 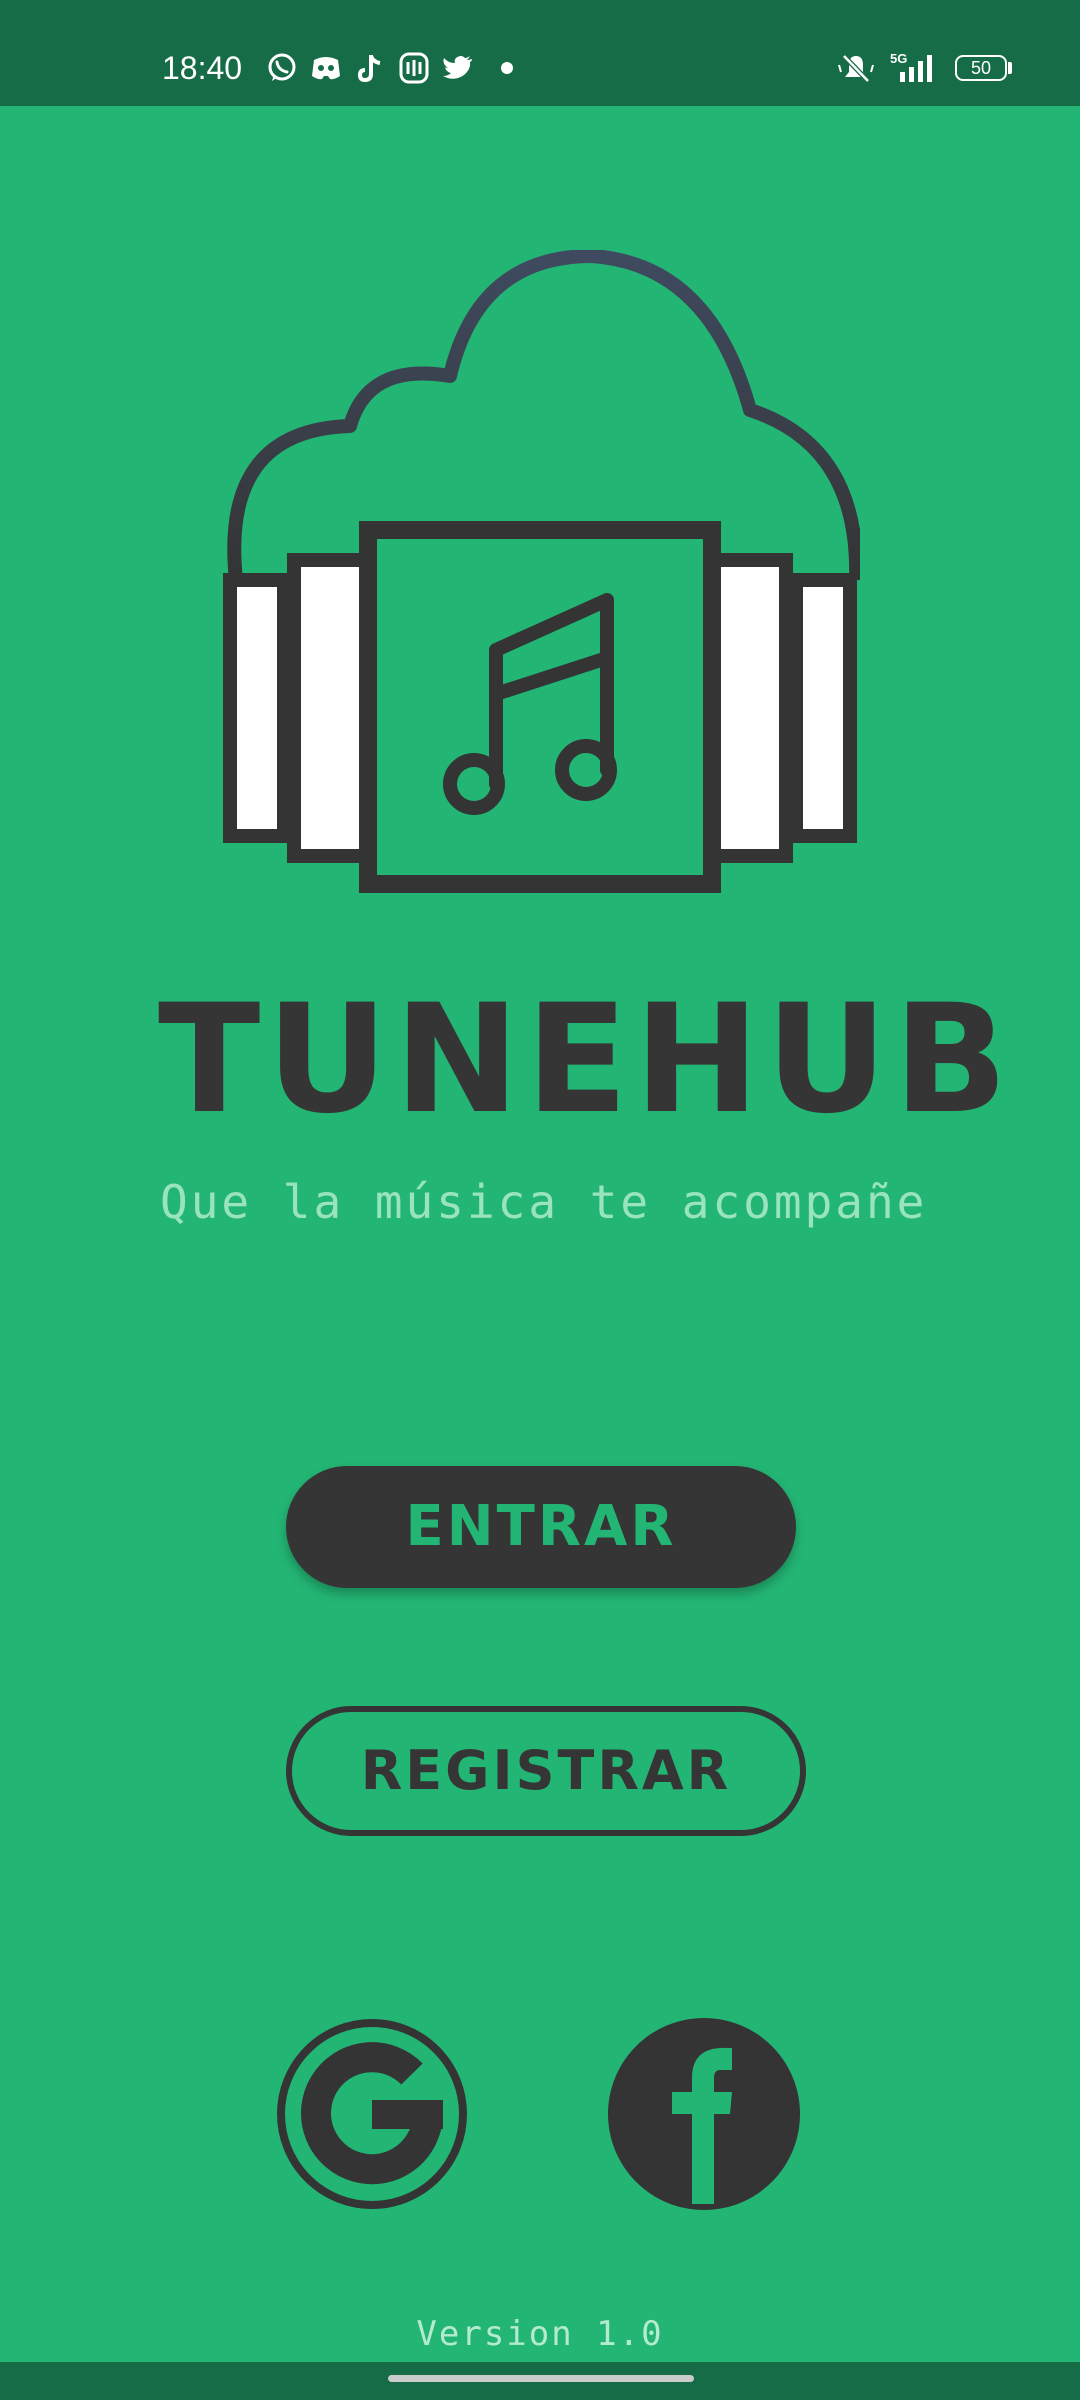 What do you see at coordinates (586, 1060) in the screenshot?
I see `app-title: TUNEHUB` at bounding box center [586, 1060].